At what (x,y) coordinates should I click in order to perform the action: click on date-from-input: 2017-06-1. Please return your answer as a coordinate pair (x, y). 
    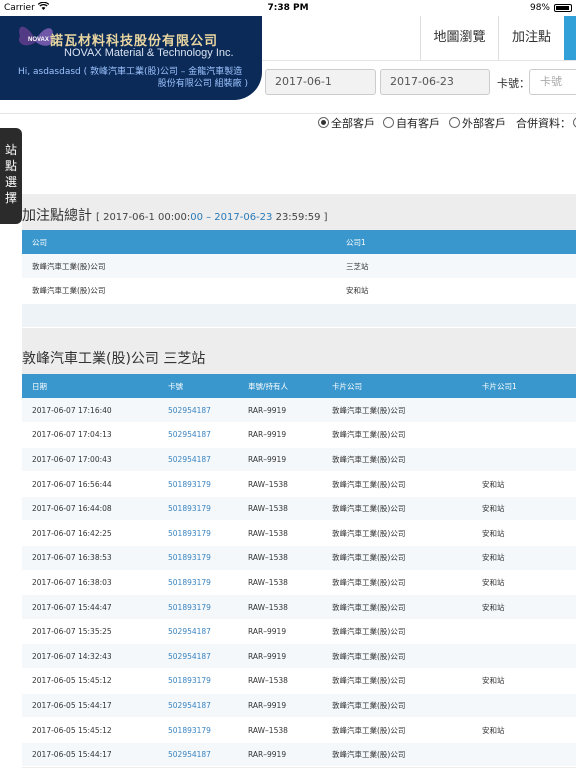
    Looking at the image, I should click on (320, 82).